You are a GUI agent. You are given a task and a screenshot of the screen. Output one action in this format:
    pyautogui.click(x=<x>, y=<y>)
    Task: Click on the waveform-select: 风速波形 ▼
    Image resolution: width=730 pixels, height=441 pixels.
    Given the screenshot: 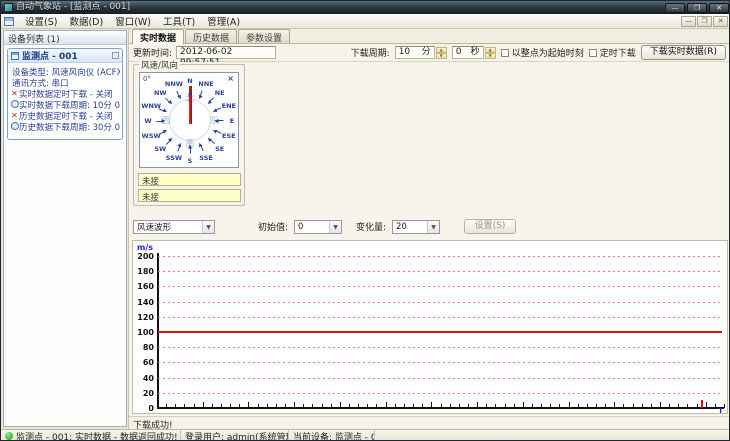 What is the action you would take?
    pyautogui.click(x=174, y=226)
    